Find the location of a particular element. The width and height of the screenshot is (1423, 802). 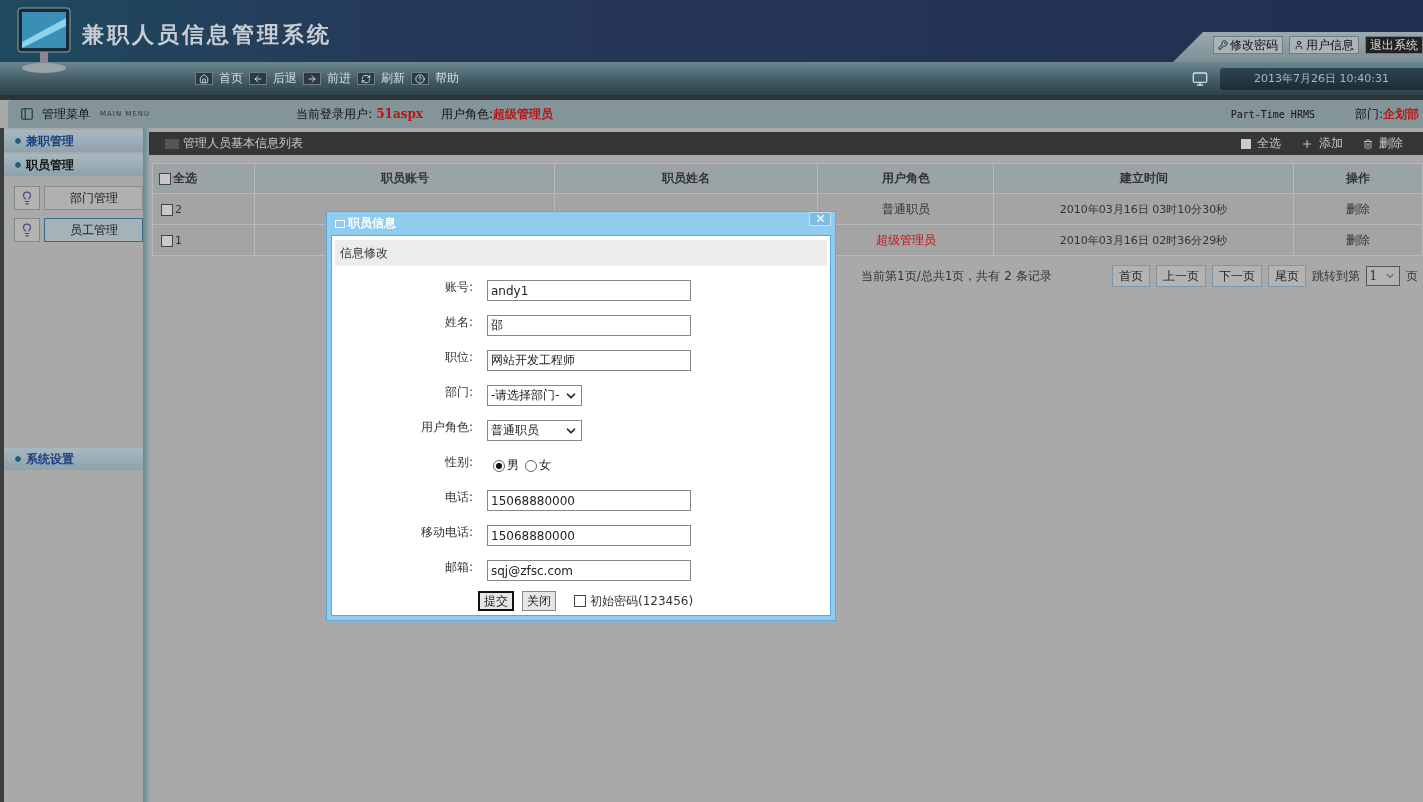

user-name: 51aspx is located at coordinates (399, 114).